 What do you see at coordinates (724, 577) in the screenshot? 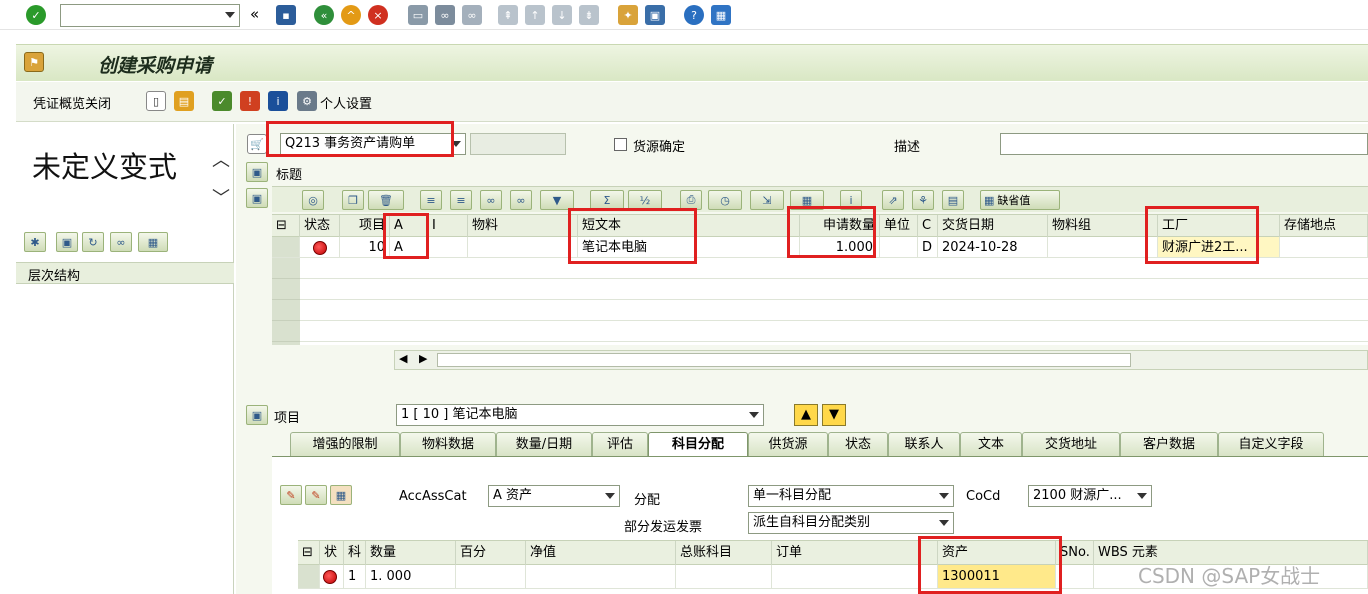
I see `acct-row-gl-account` at bounding box center [724, 577].